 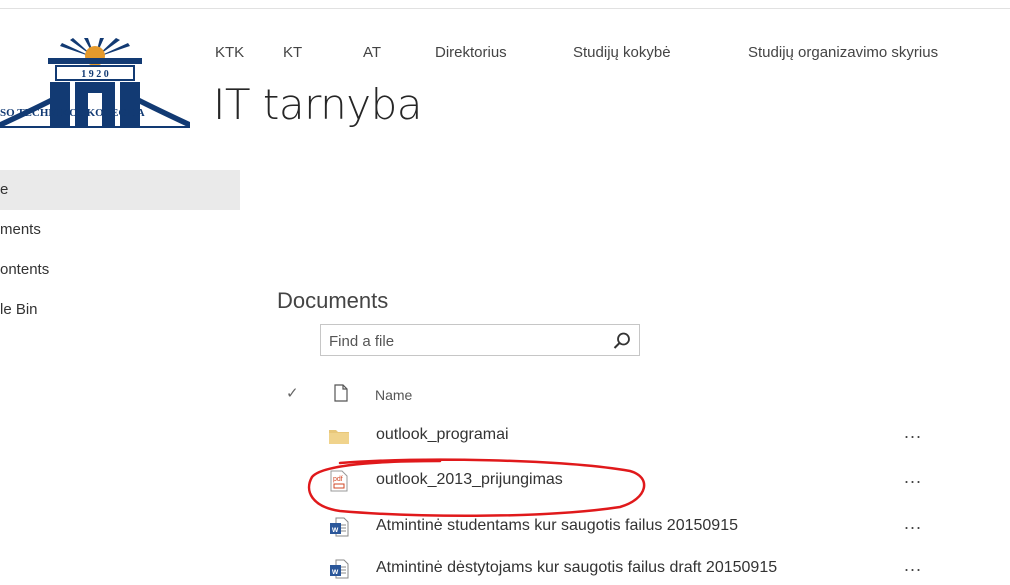 I want to click on site-title: IT tarnyba, so click(x=318, y=104).